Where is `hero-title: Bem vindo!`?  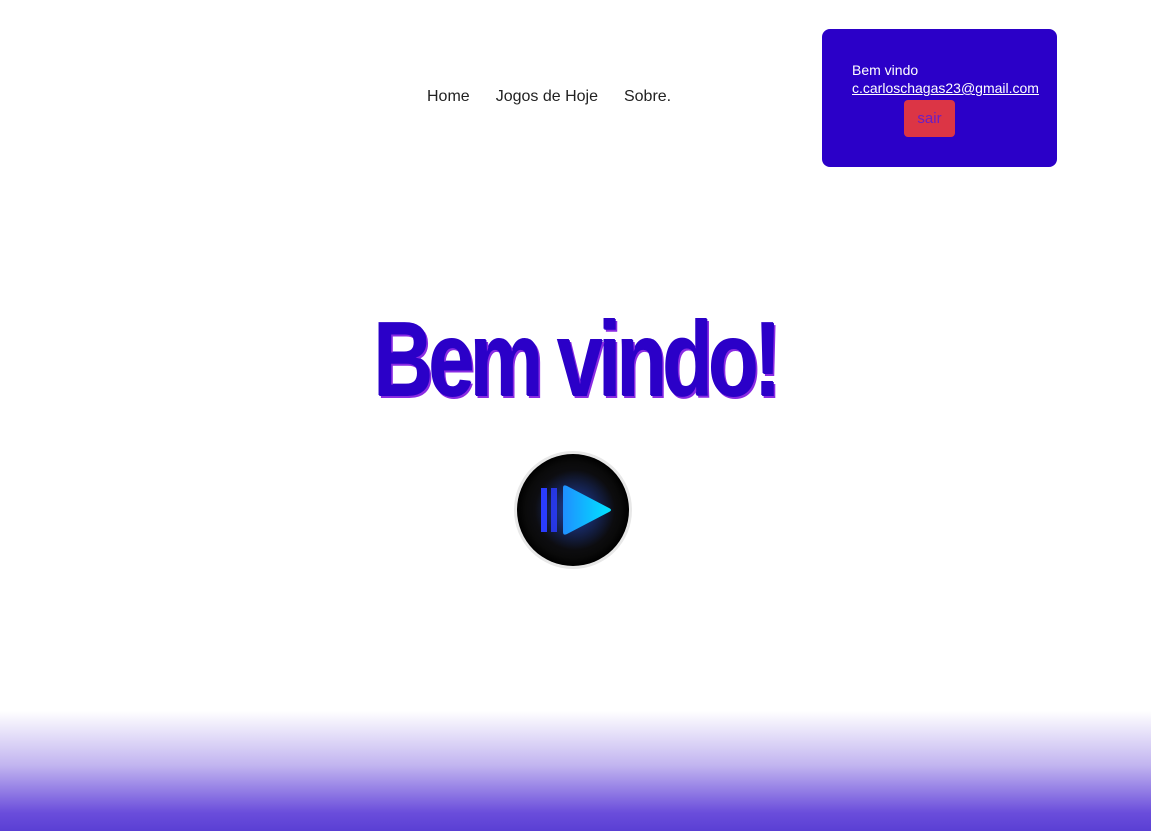
hero-title: Bem vindo! is located at coordinates (577, 360).